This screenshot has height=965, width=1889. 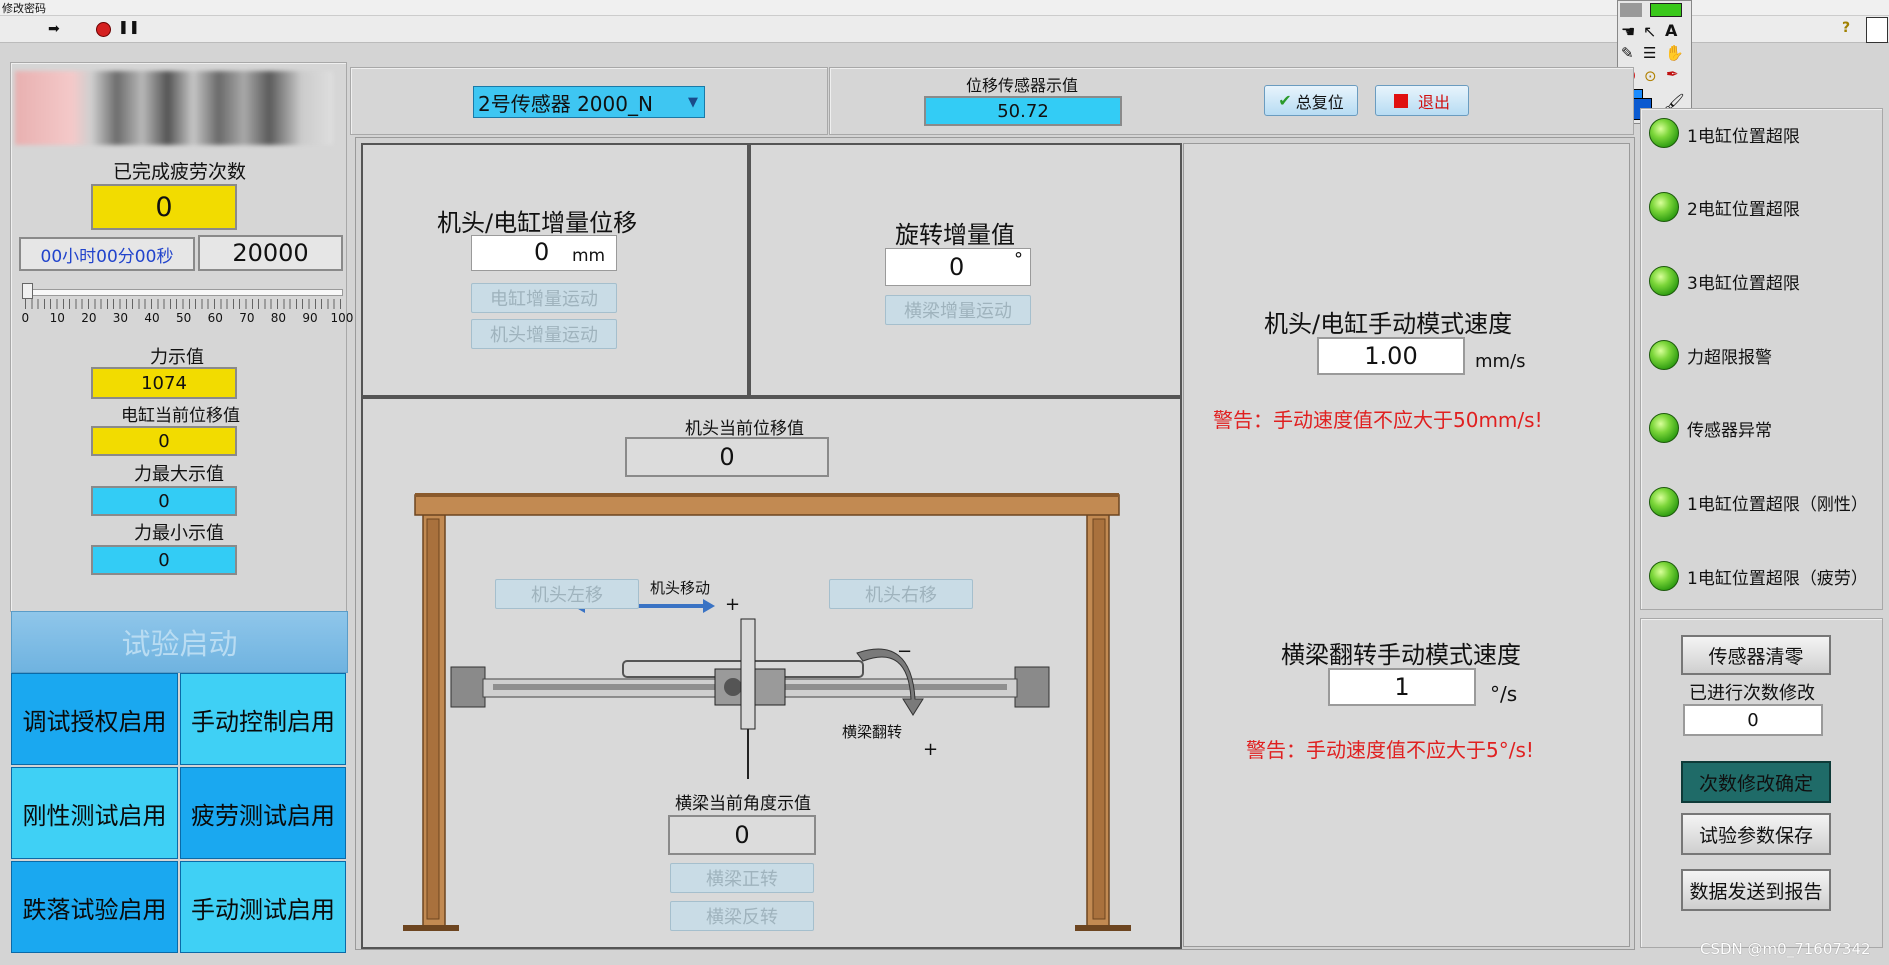 I want to click on tile-manual-test: 手动测试启用, so click(x=263, y=907).